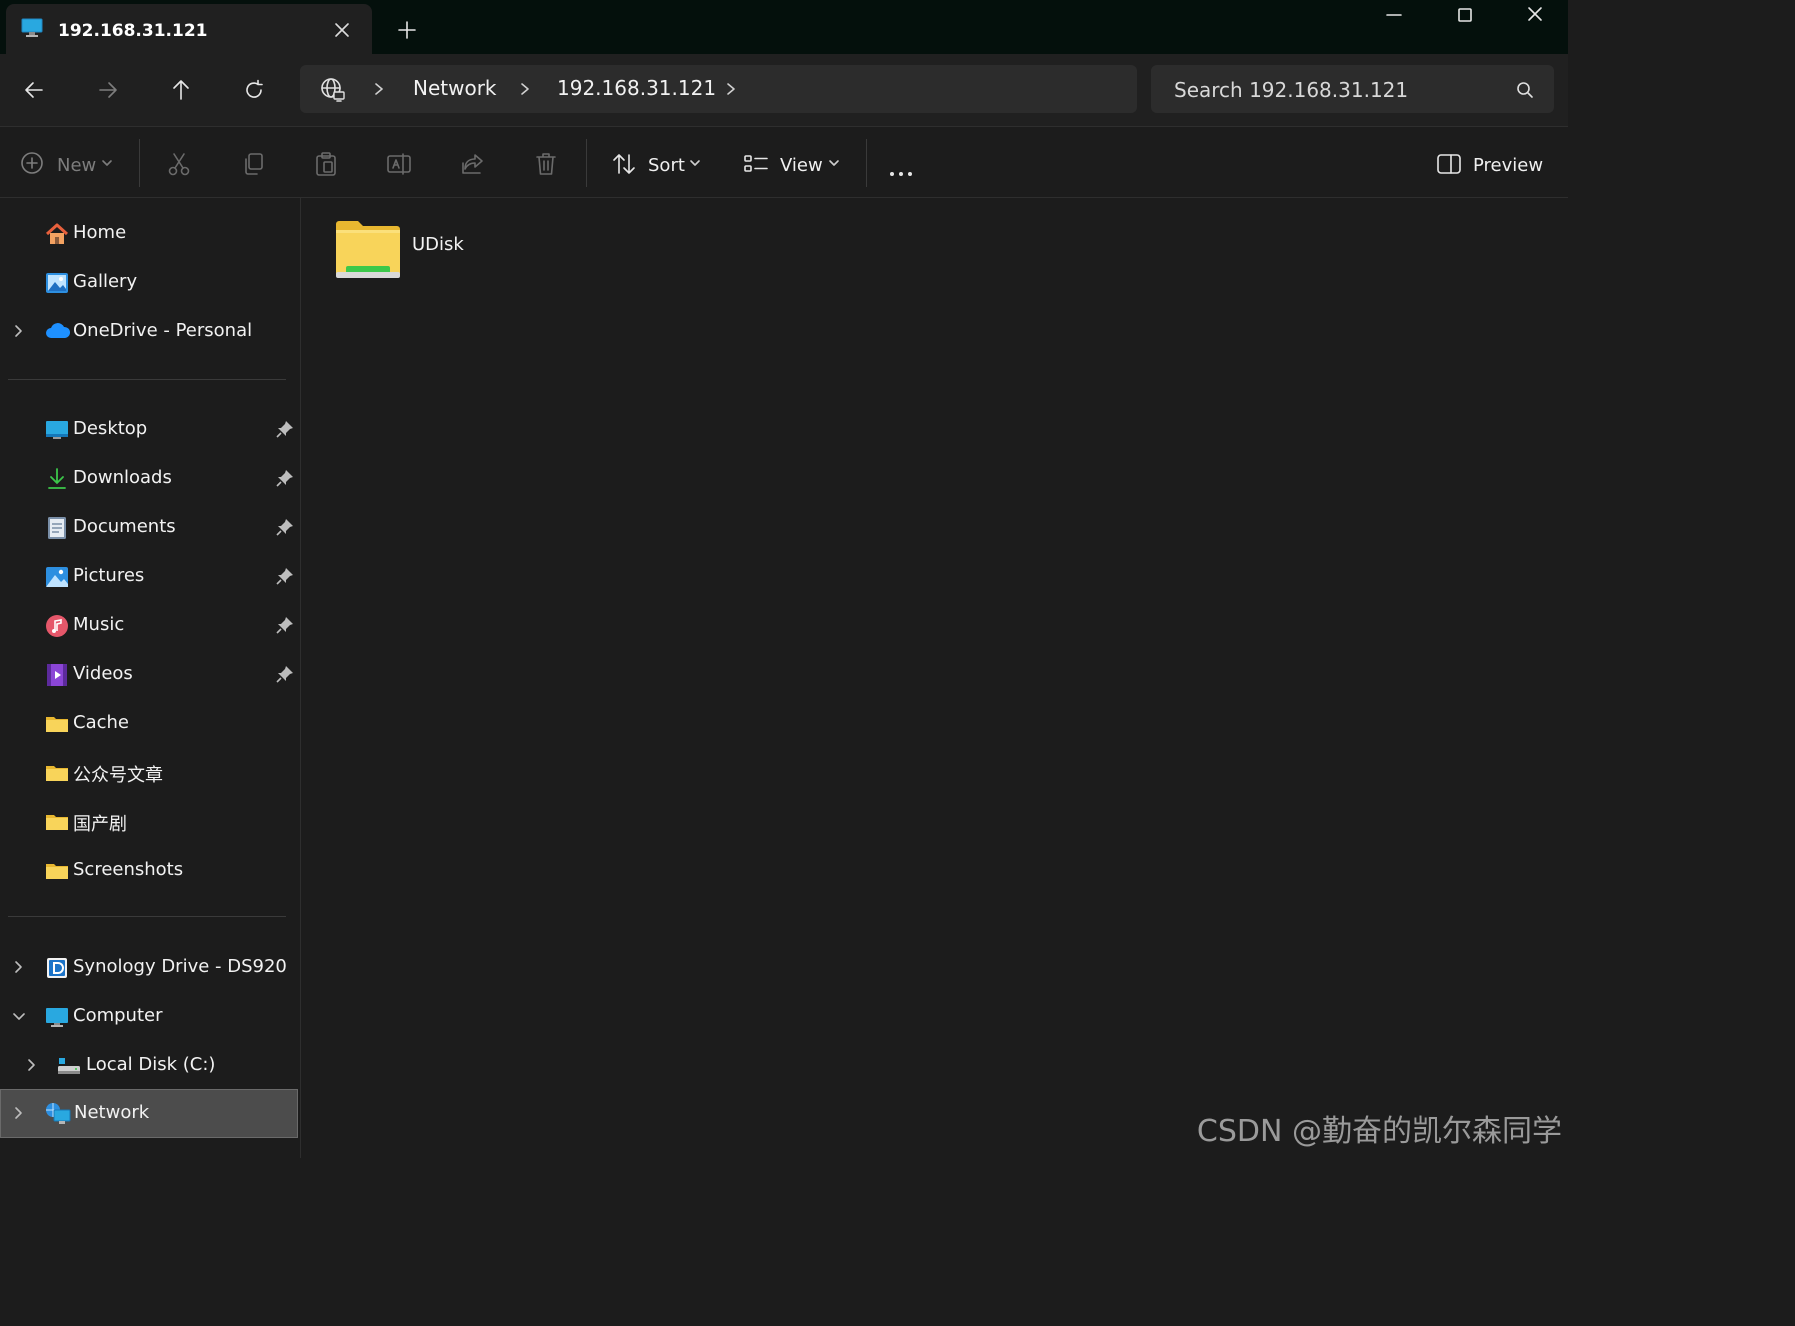 The height and width of the screenshot is (1326, 1795). I want to click on close-window-icon, so click(1535, 15).